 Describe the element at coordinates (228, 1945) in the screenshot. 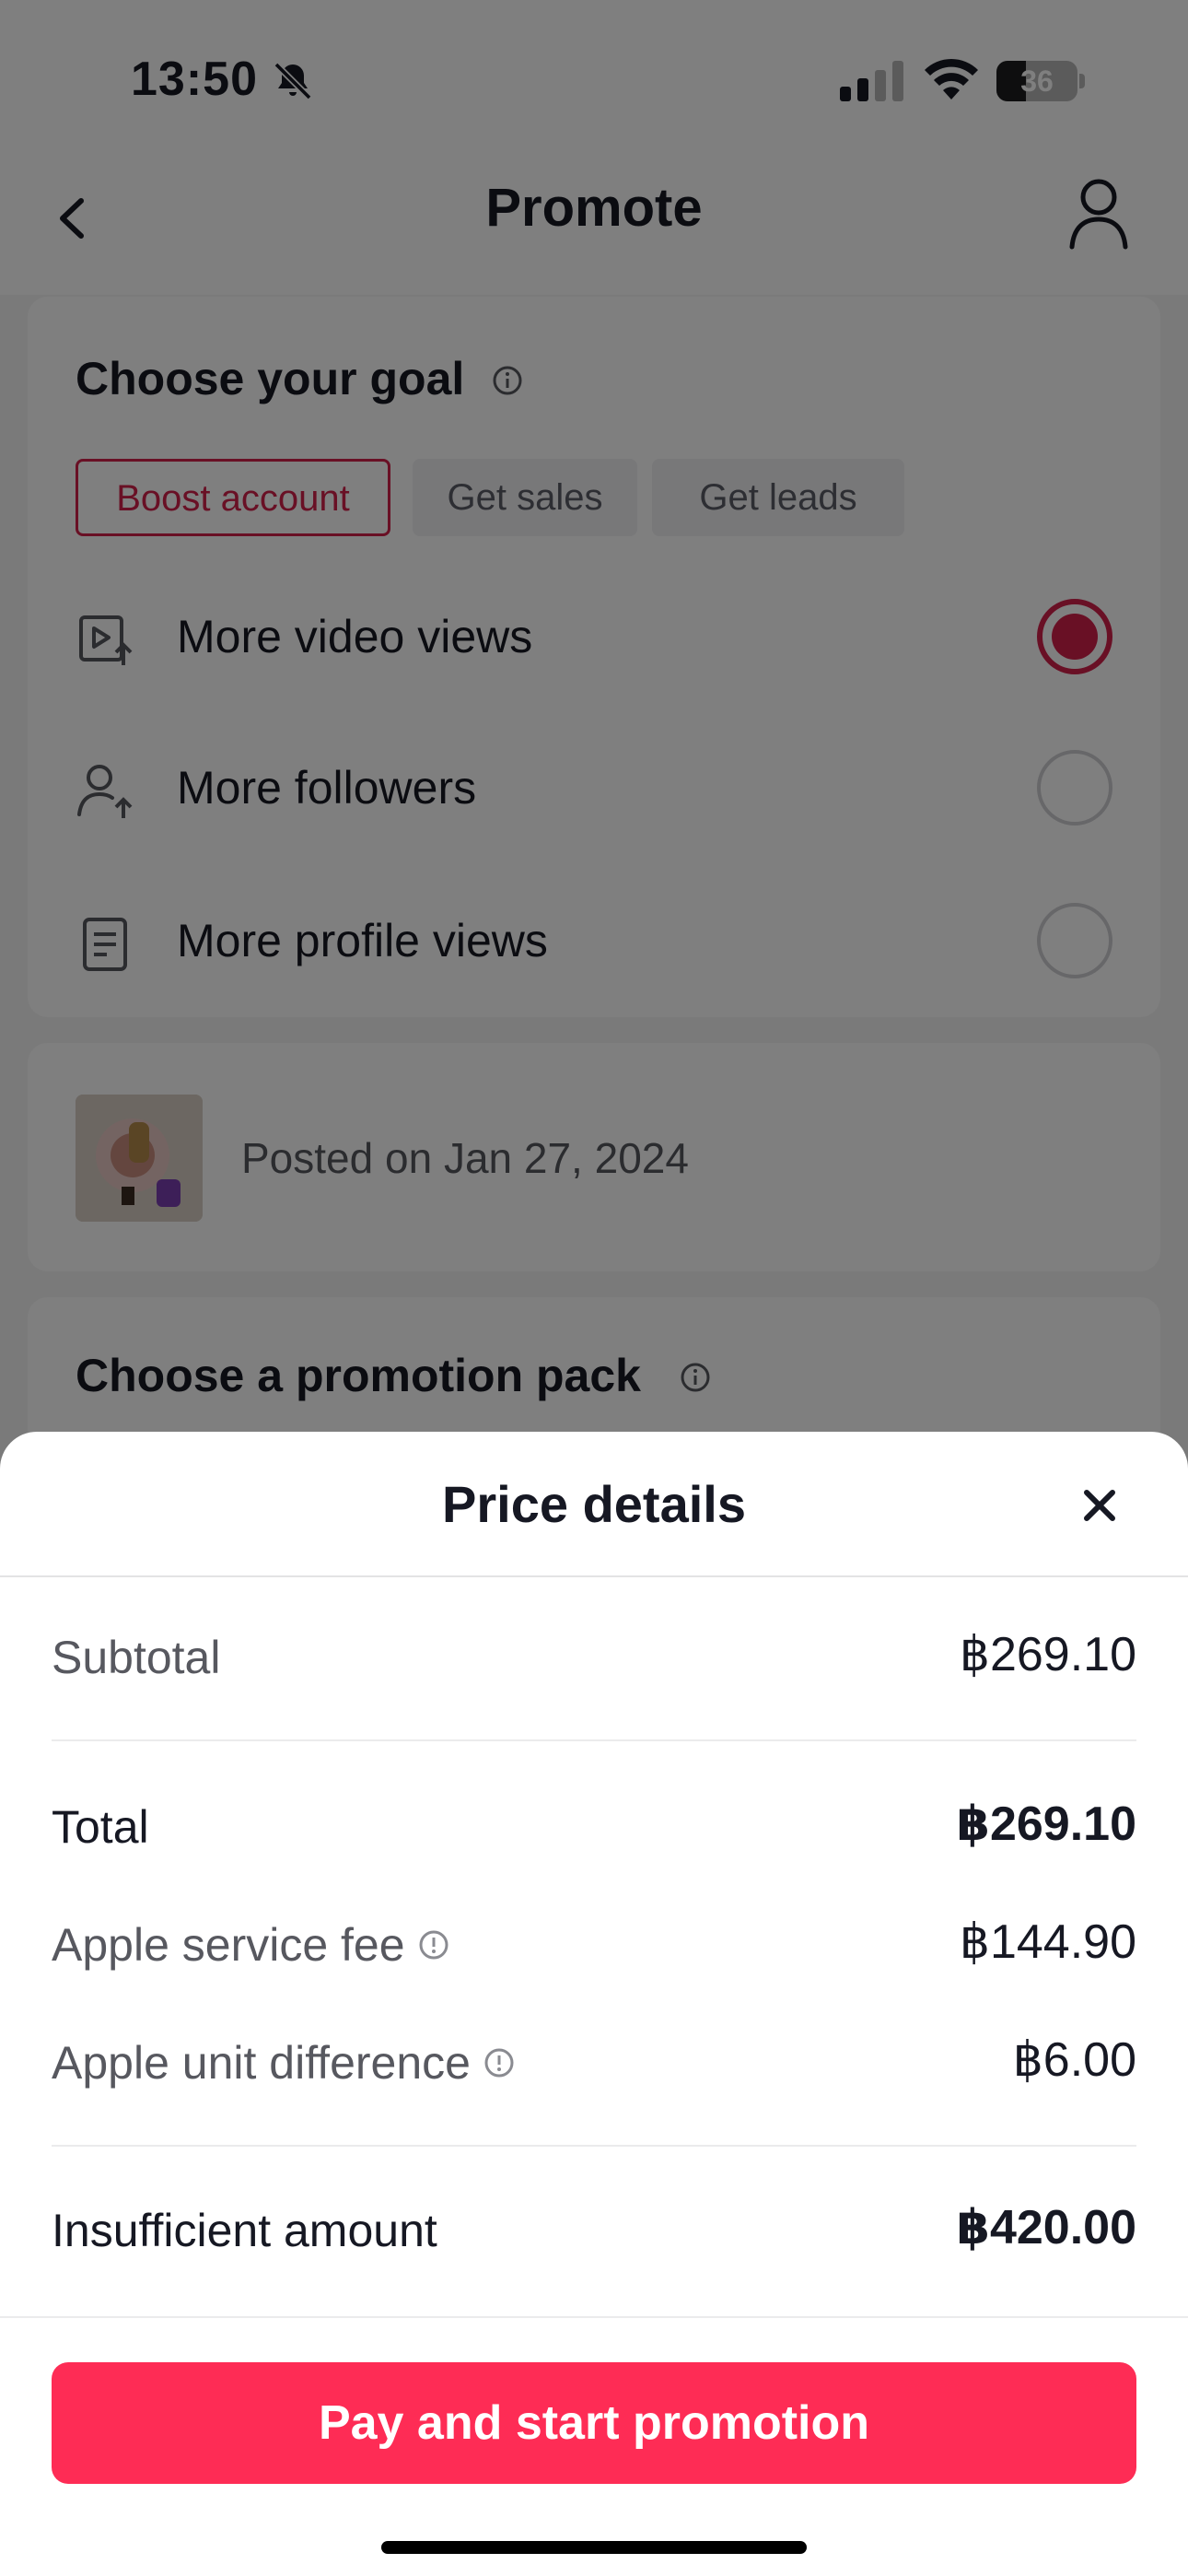

I see `service-fee-label: Apple service fee` at that location.